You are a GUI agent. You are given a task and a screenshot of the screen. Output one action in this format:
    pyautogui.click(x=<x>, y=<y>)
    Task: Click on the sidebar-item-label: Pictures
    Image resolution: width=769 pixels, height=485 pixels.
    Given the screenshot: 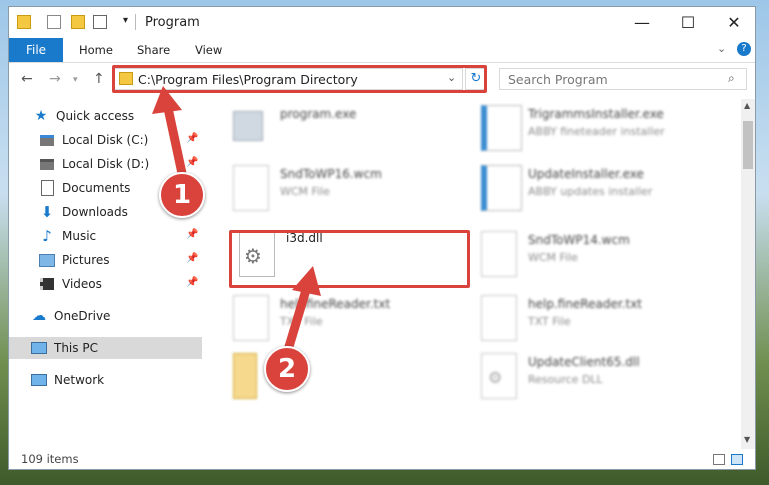 What is the action you would take?
    pyautogui.click(x=86, y=260)
    